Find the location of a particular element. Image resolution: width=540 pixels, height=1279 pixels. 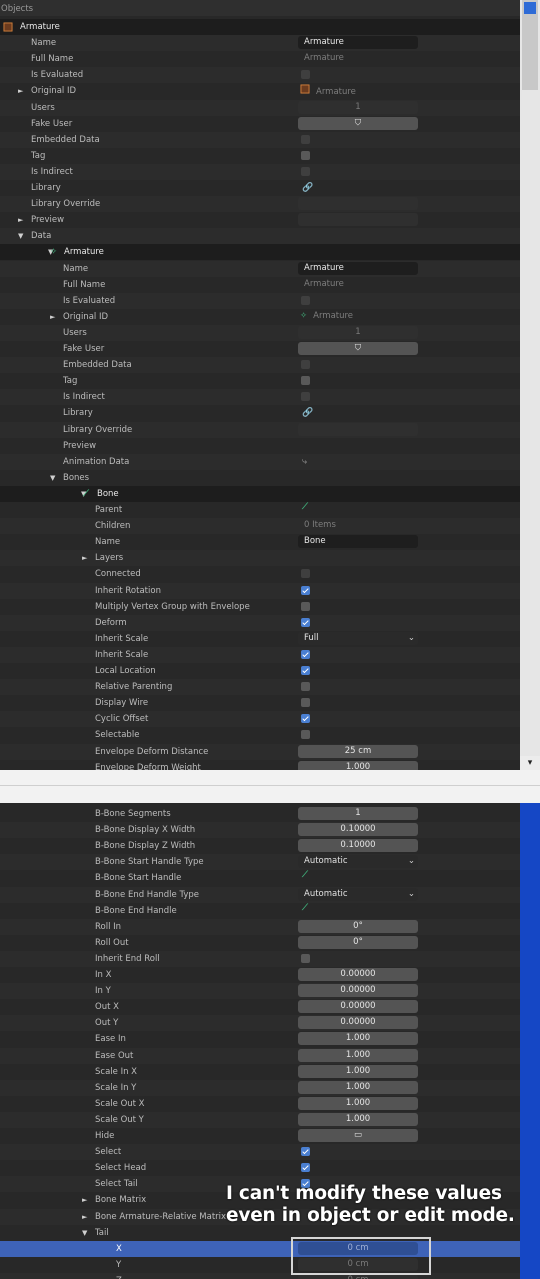

value-field: ⛉ is located at coordinates (358, 348).